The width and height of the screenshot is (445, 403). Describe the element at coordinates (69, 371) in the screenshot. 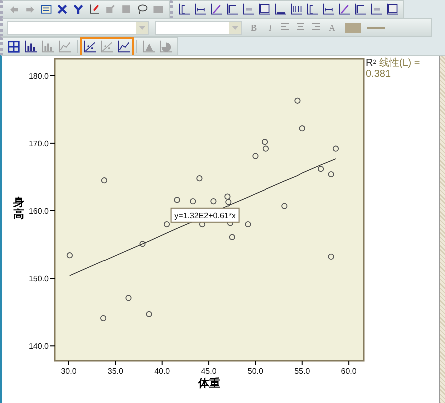

I see `x-tick-label: 30.0` at that location.